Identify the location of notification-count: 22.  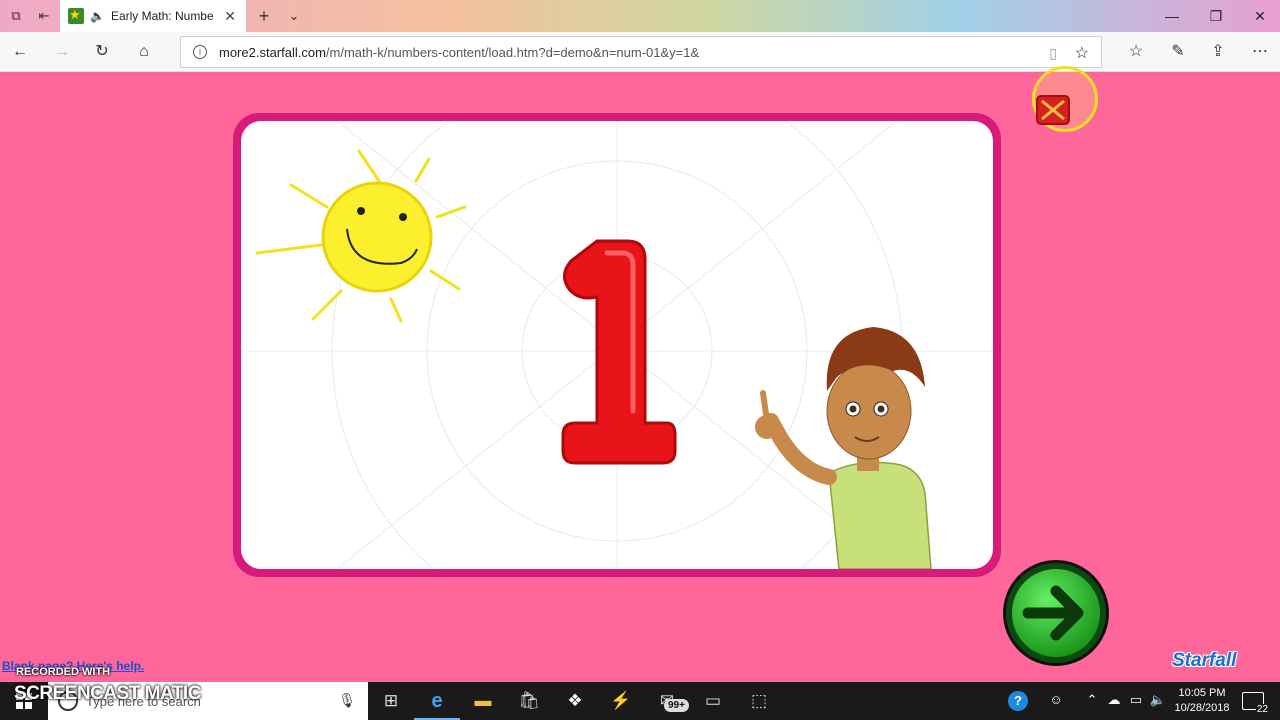
(1262, 709).